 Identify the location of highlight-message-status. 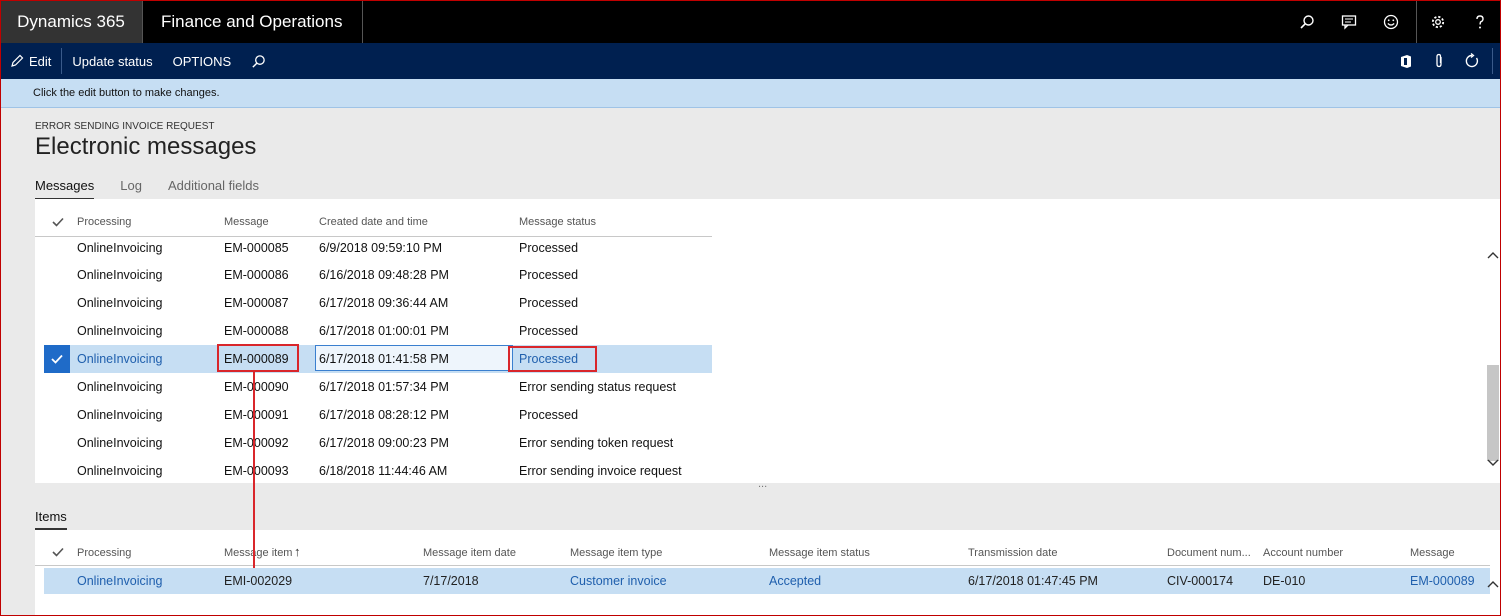
(552, 359).